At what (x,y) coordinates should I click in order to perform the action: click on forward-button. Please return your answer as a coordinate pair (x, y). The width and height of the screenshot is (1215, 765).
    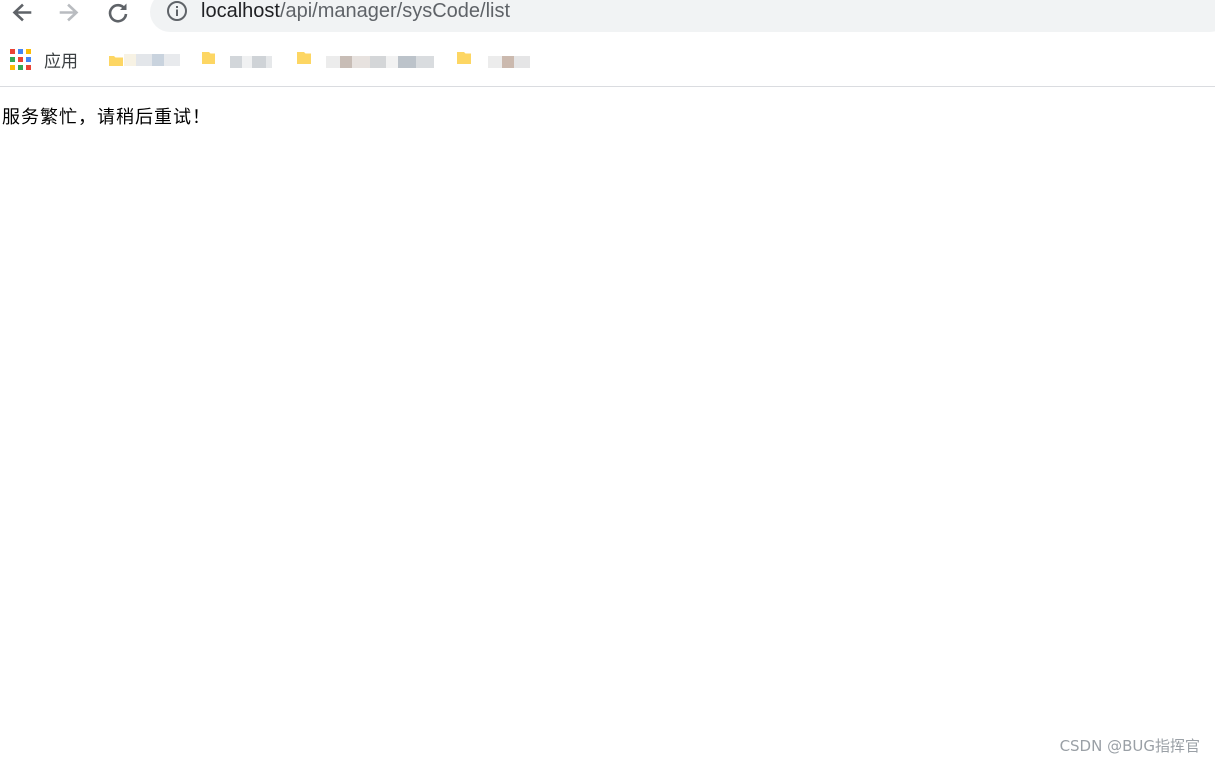
    Looking at the image, I should click on (69, 13).